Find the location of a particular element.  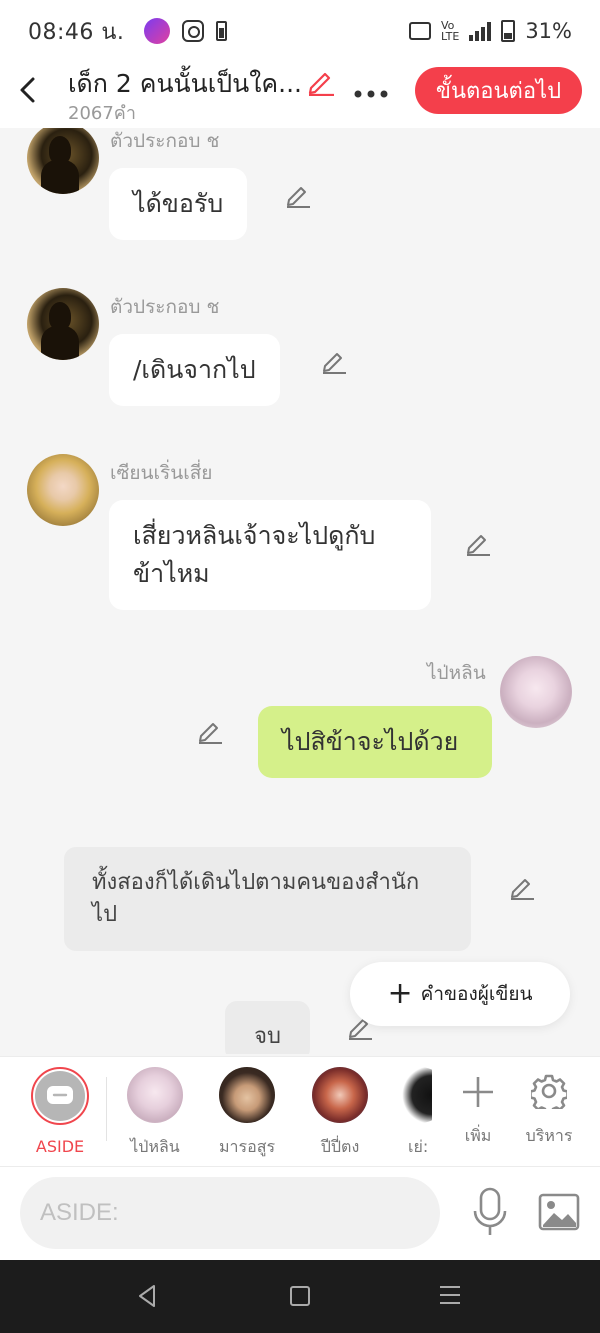

character-name: ปีปี่ตง is located at coordinates (340, 1146).